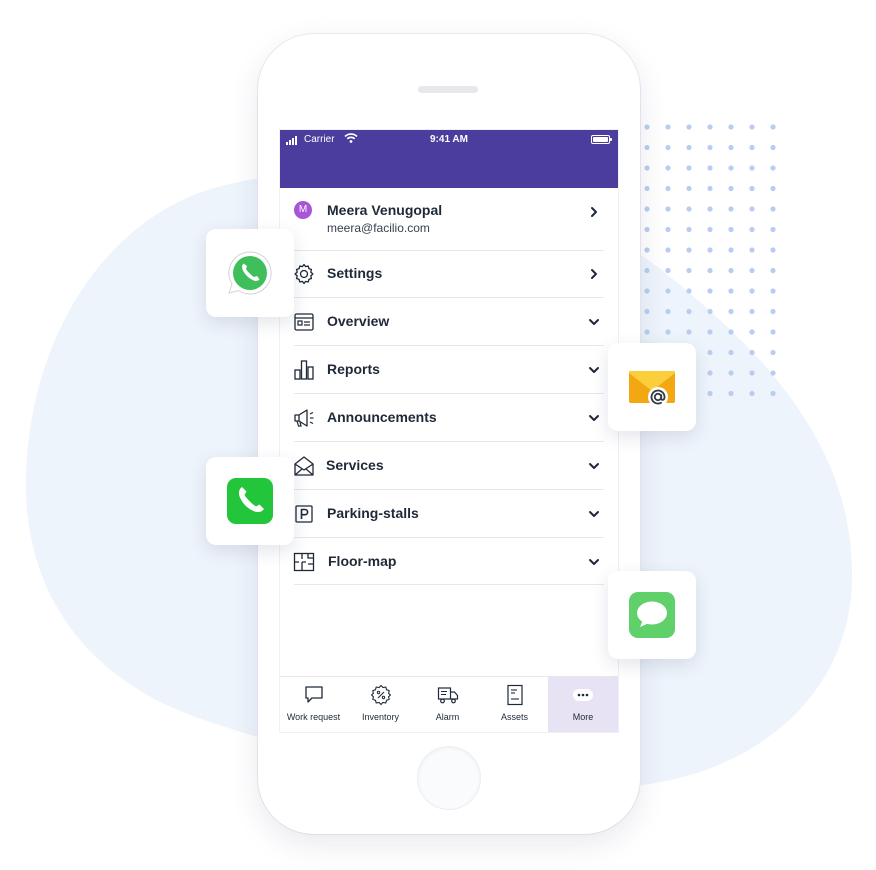 Image resolution: width=876 pixels, height=870 pixels. I want to click on megaphone-icon, so click(304, 418).